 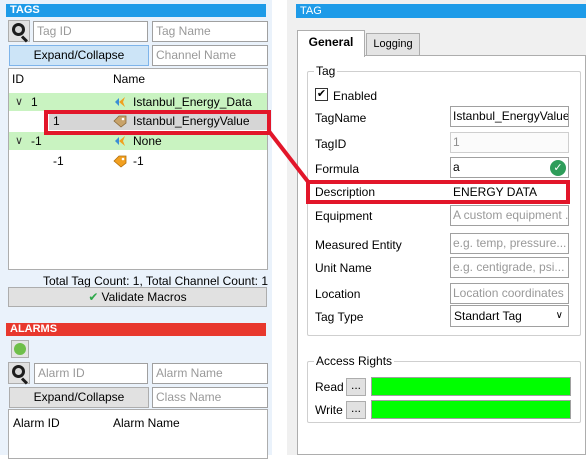 What do you see at coordinates (210, 31) in the screenshot?
I see `tag-name-filter-input: Tag Name` at bounding box center [210, 31].